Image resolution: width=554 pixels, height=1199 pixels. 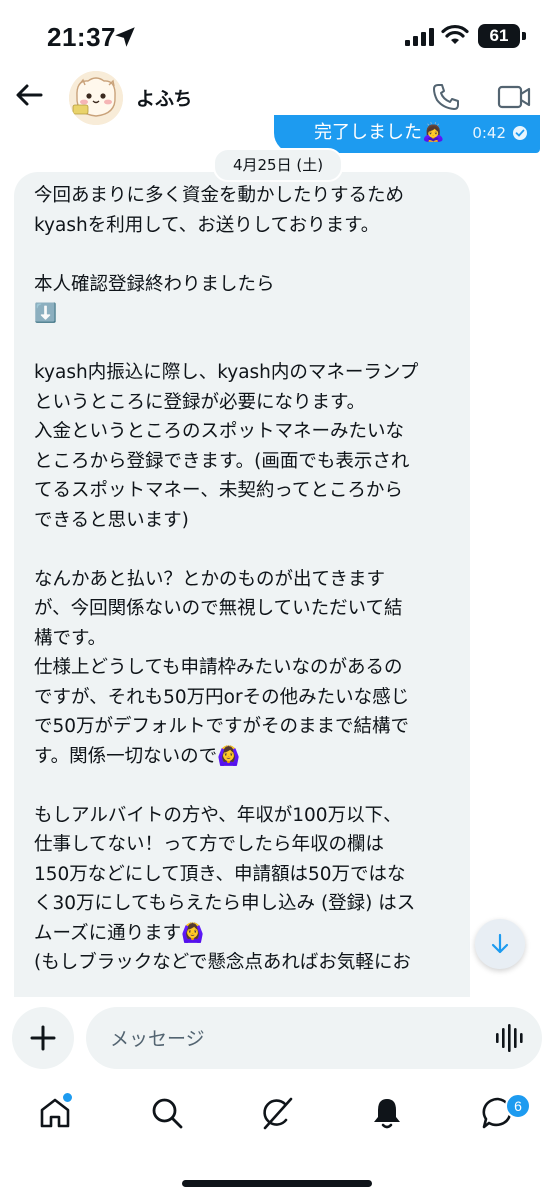 I want to click on bottom-tab-bar, so click(x=277, y=1115).